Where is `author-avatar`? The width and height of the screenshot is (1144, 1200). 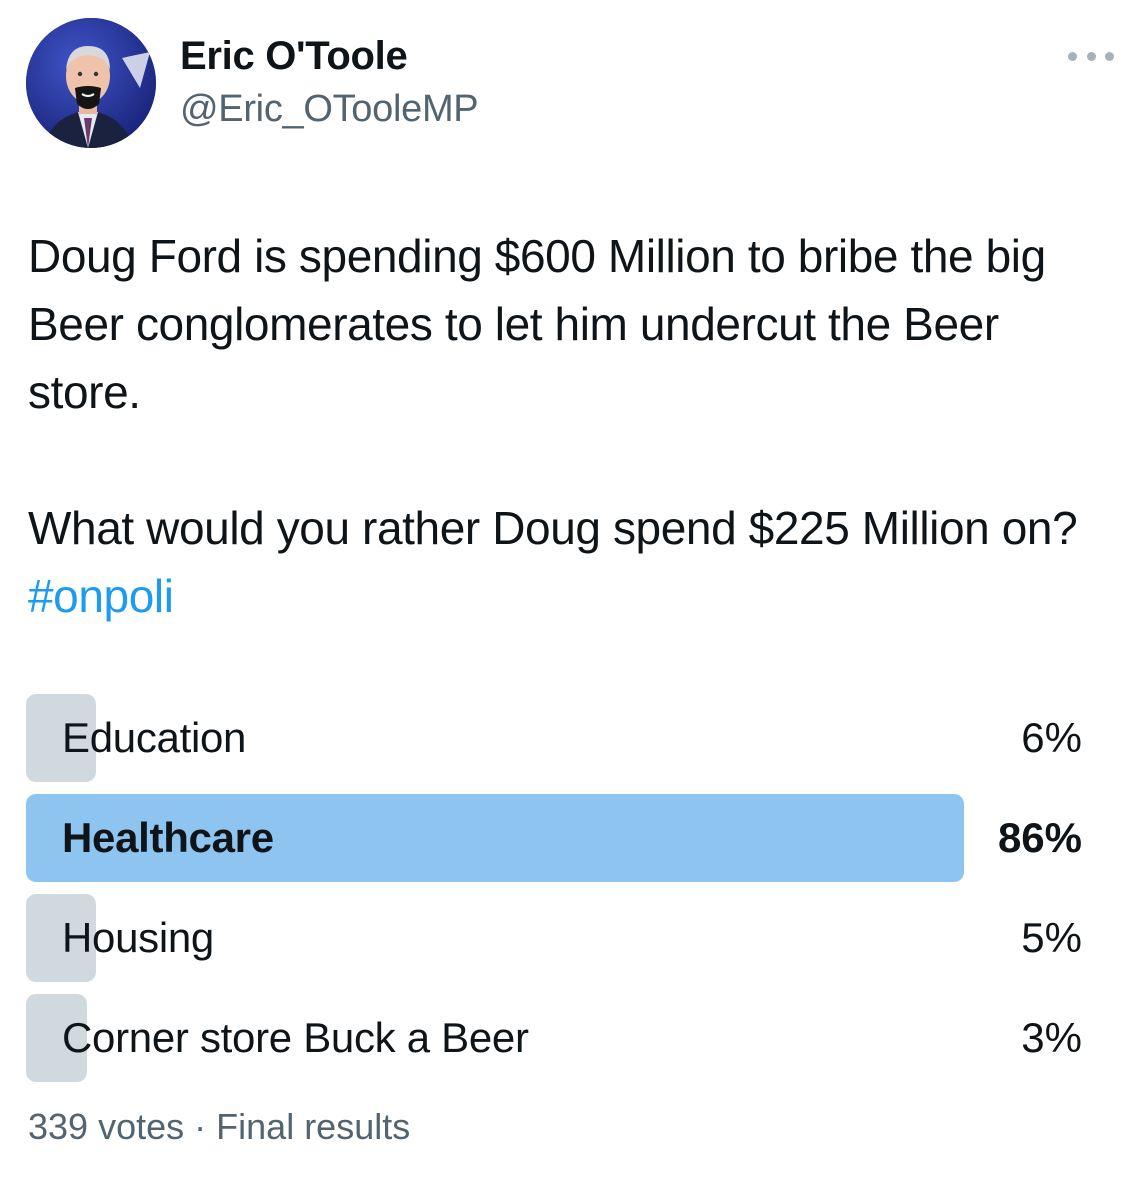 author-avatar is located at coordinates (91, 83).